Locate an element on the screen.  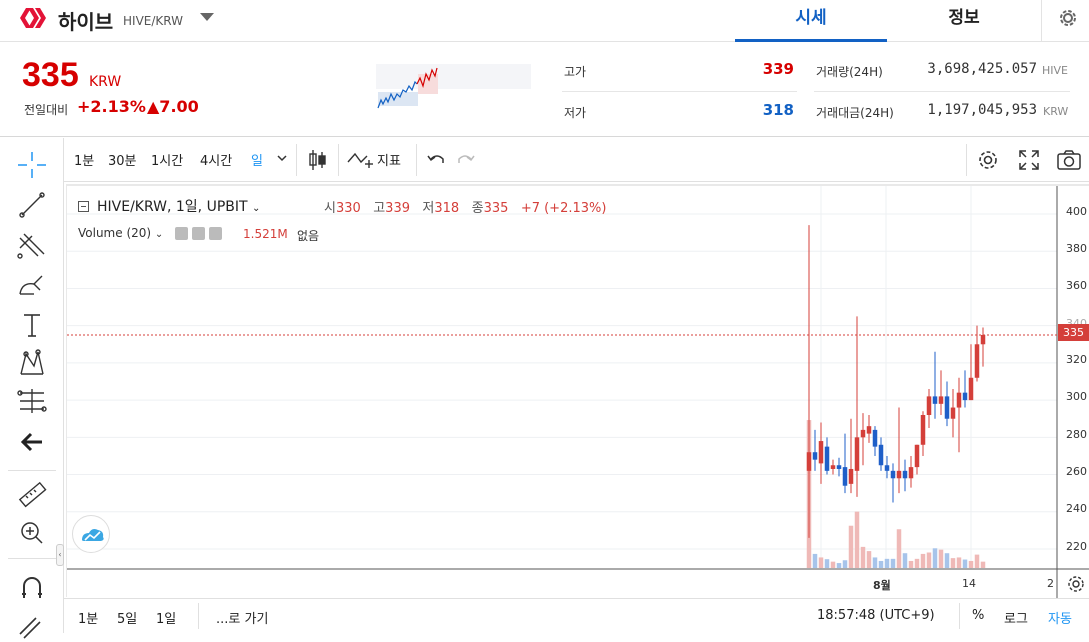
range-1m: 1분 is located at coordinates (88, 617).